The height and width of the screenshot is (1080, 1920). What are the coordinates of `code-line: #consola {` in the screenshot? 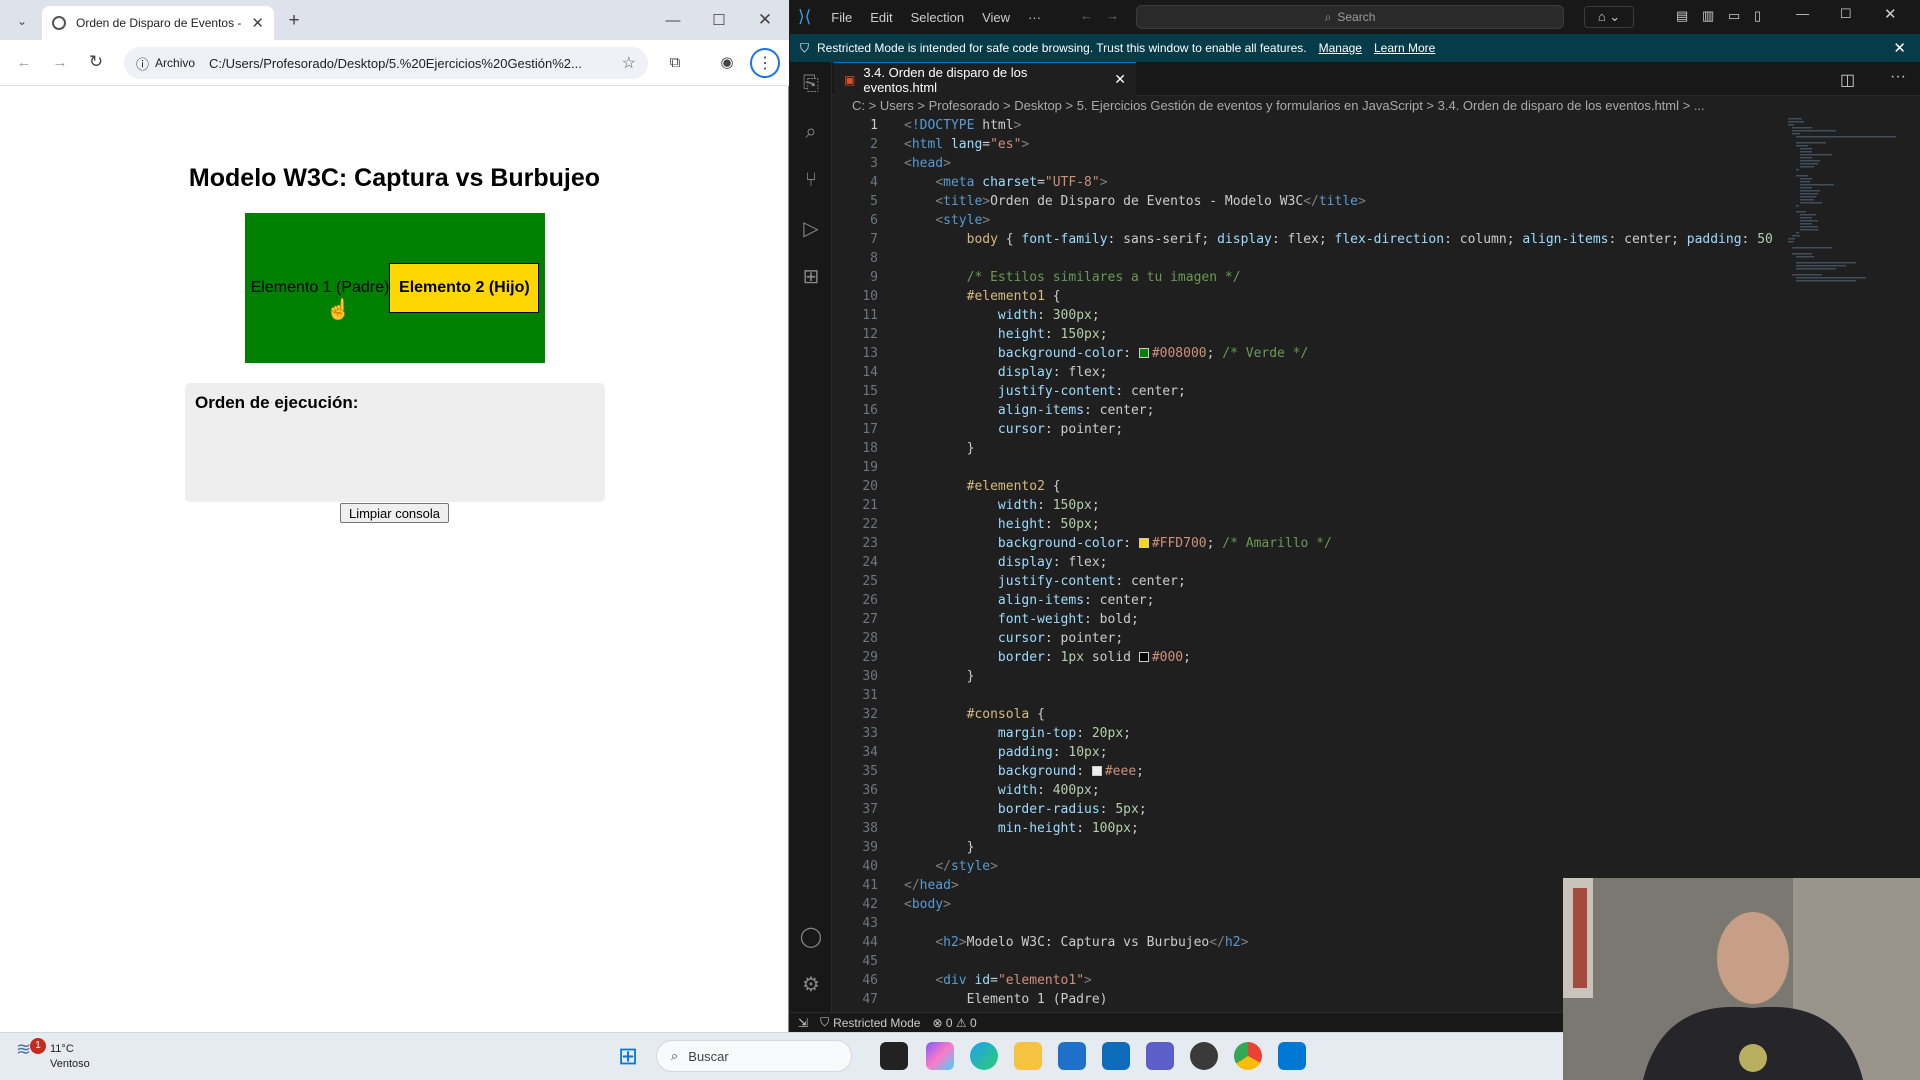 It's located at (974, 714).